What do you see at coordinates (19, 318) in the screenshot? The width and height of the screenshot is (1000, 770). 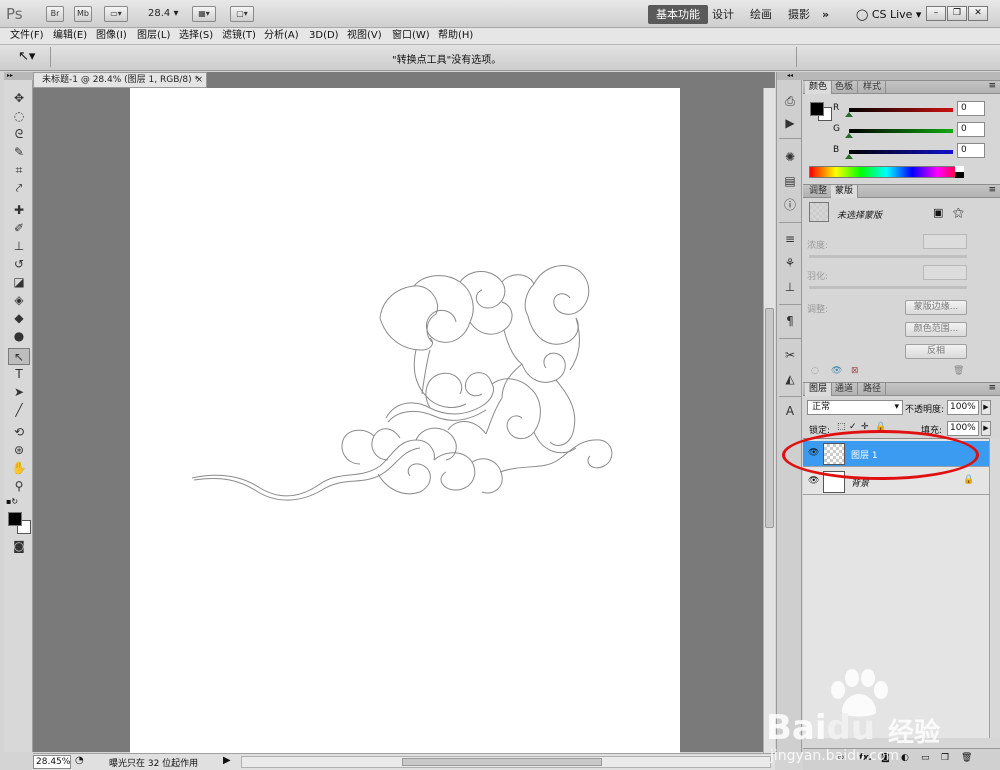 I see `blur-tool-icon: ◆` at bounding box center [19, 318].